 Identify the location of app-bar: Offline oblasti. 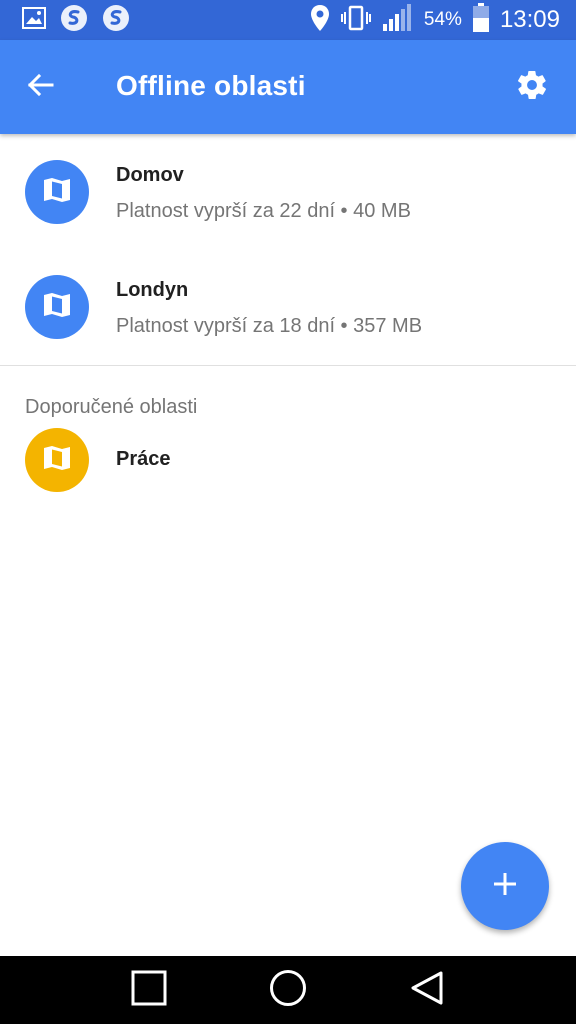
(288, 87).